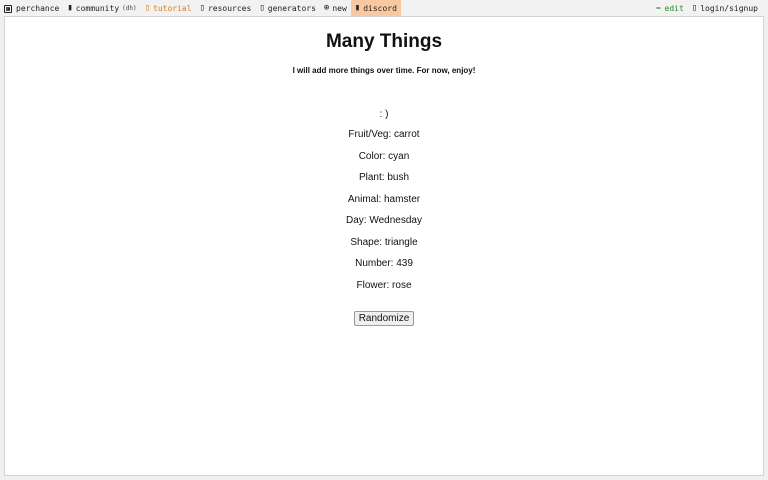 Image resolution: width=768 pixels, height=480 pixels. Describe the element at coordinates (384, 285) in the screenshot. I see `output-line-flower: Flower: rose` at that location.